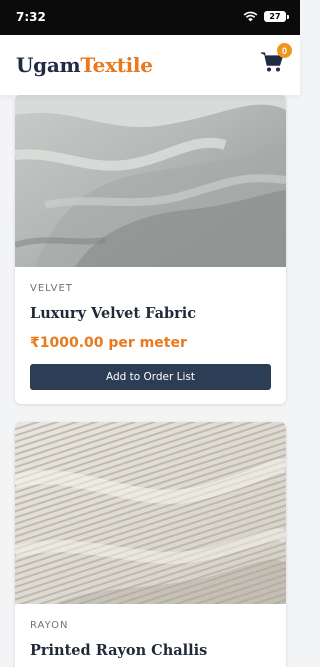 The height and width of the screenshot is (667, 320). What do you see at coordinates (284, 50) in the screenshot?
I see `cart-count-badge: 0` at bounding box center [284, 50].